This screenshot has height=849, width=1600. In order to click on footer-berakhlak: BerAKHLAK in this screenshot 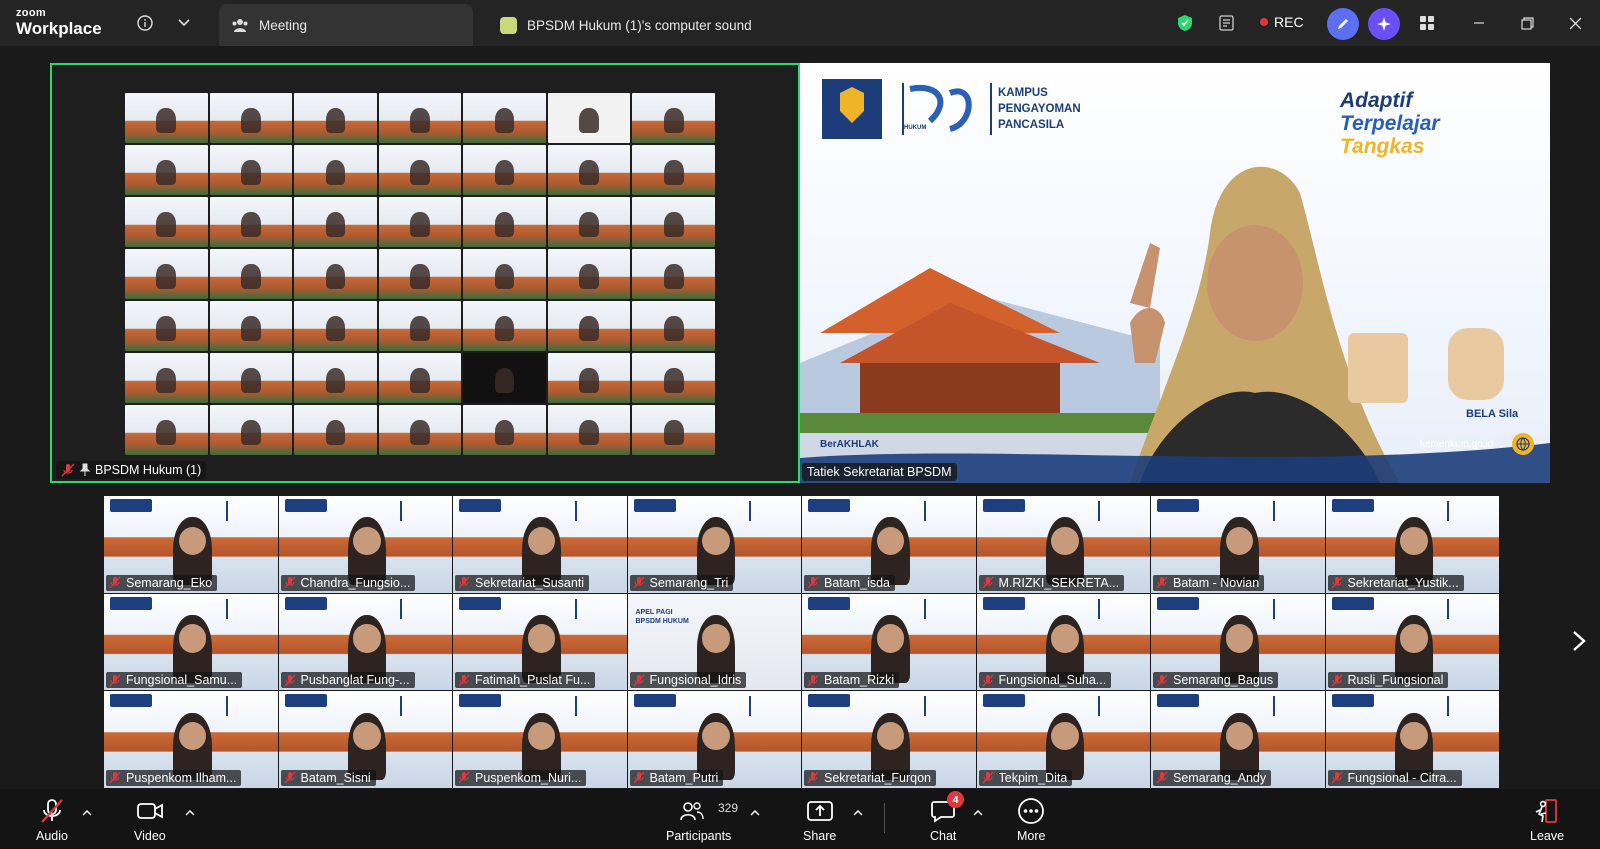, I will do `click(849, 444)`.